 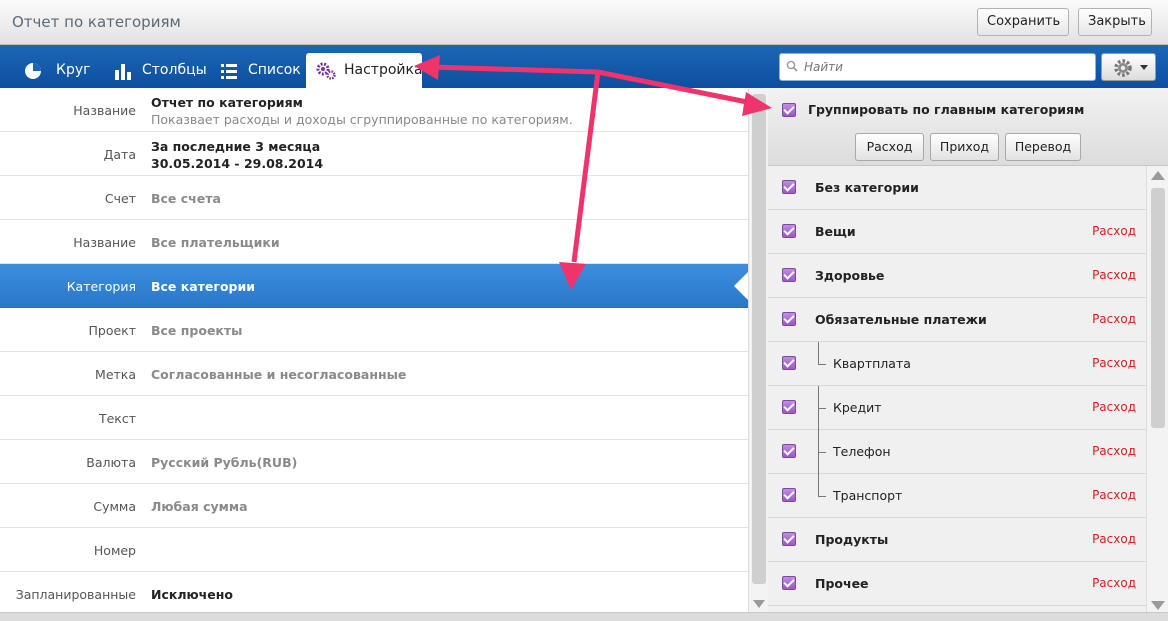 What do you see at coordinates (374, 198) in the screenshot?
I see `setting-row-account: Счет Все счета` at bounding box center [374, 198].